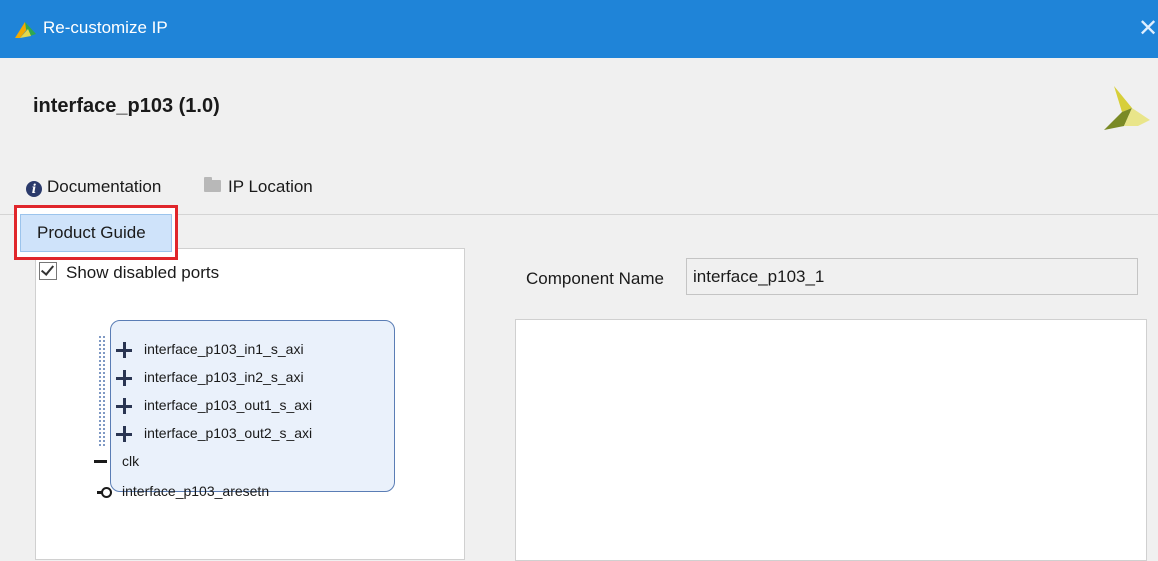 This screenshot has height=561, width=1158. I want to click on component-name-field: interface_p103_1, so click(912, 276).